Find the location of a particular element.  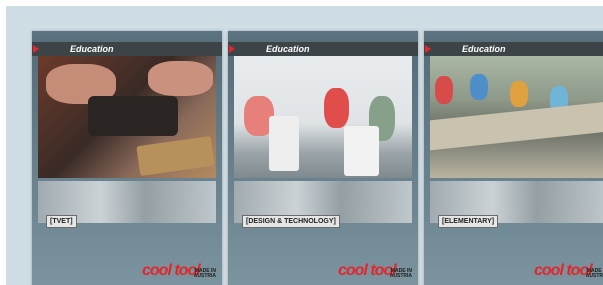

card-category-tag: [TVET] is located at coordinates (61, 221).